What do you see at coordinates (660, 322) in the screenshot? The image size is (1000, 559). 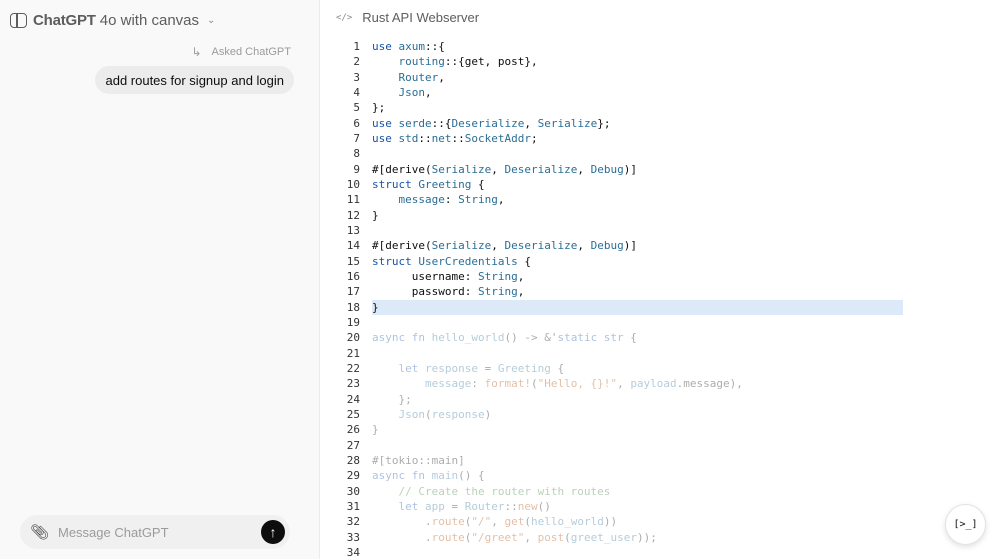 I see `code-line: 19` at bounding box center [660, 322].